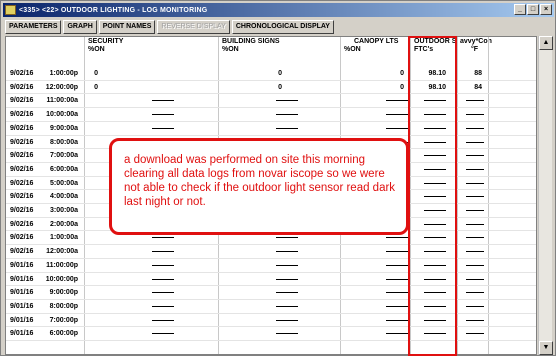  What do you see at coordinates (80, 27) in the screenshot?
I see `graph-button: GRAPH` at bounding box center [80, 27].